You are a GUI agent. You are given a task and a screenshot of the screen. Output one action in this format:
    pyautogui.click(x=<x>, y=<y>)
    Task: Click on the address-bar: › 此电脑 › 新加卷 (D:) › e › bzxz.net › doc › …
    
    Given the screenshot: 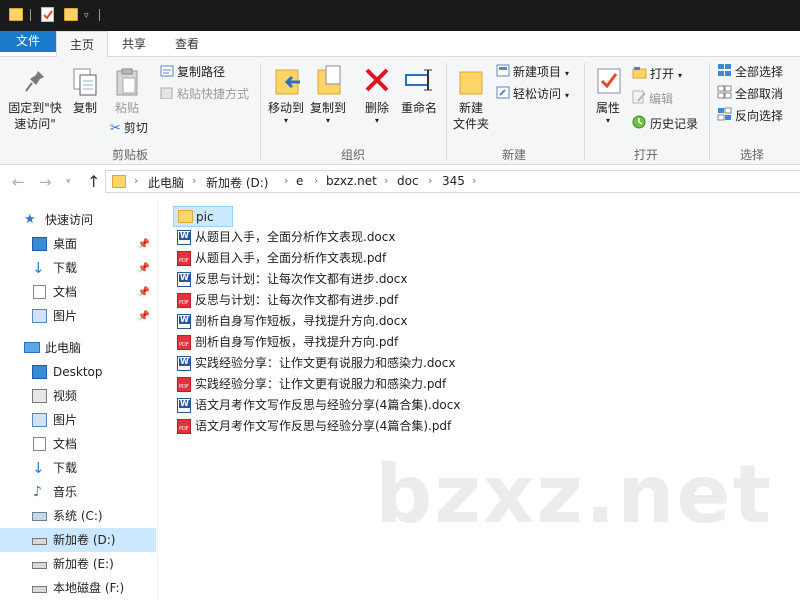 What is the action you would take?
    pyautogui.click(x=452, y=181)
    